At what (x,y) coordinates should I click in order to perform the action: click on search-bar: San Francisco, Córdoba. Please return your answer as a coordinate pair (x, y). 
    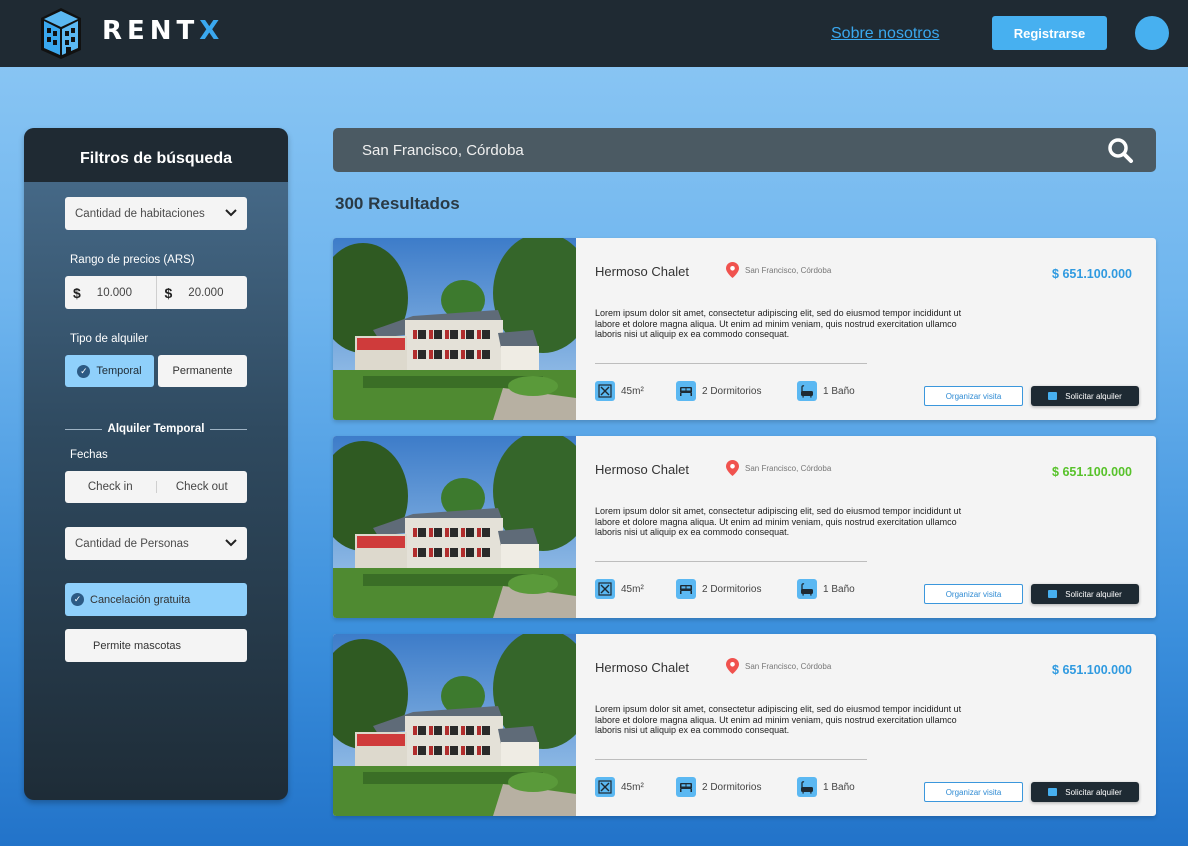
    Looking at the image, I should click on (744, 150).